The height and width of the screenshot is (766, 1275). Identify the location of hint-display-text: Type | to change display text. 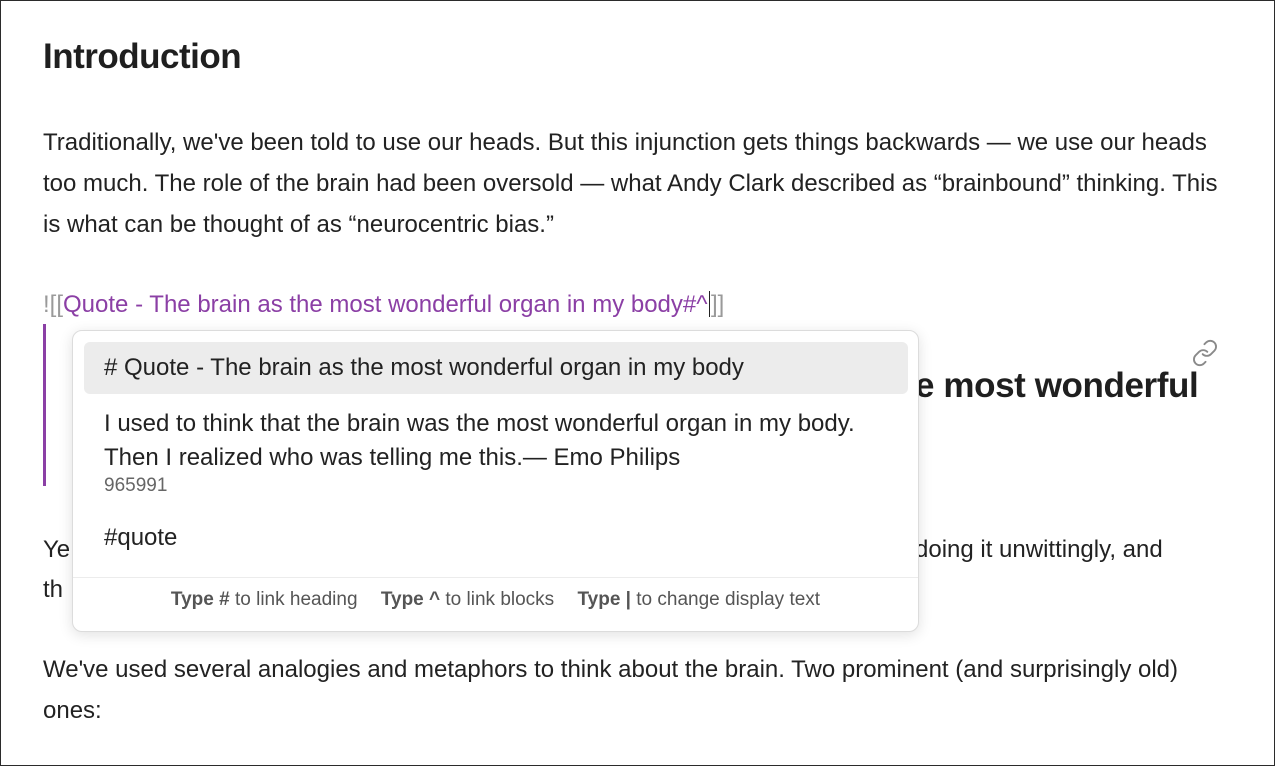
(698, 600).